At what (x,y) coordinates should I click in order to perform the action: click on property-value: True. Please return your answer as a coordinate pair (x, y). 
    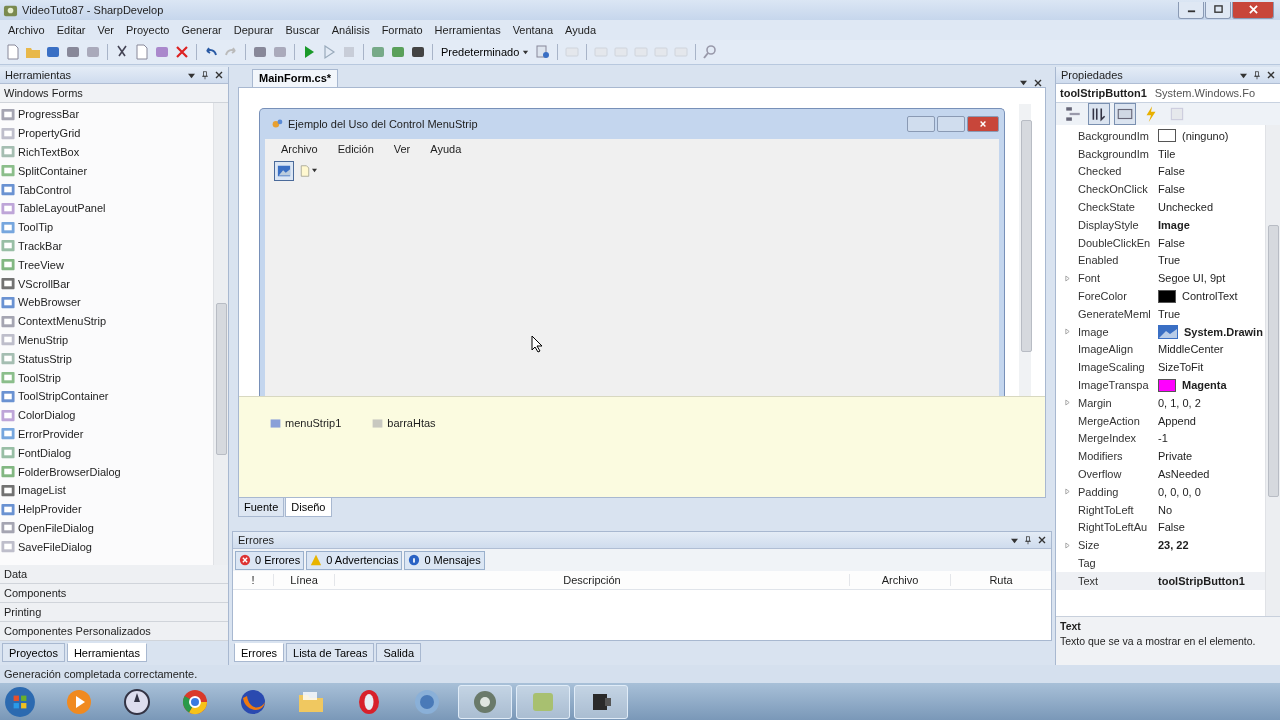
    Looking at the image, I should click on (1169, 260).